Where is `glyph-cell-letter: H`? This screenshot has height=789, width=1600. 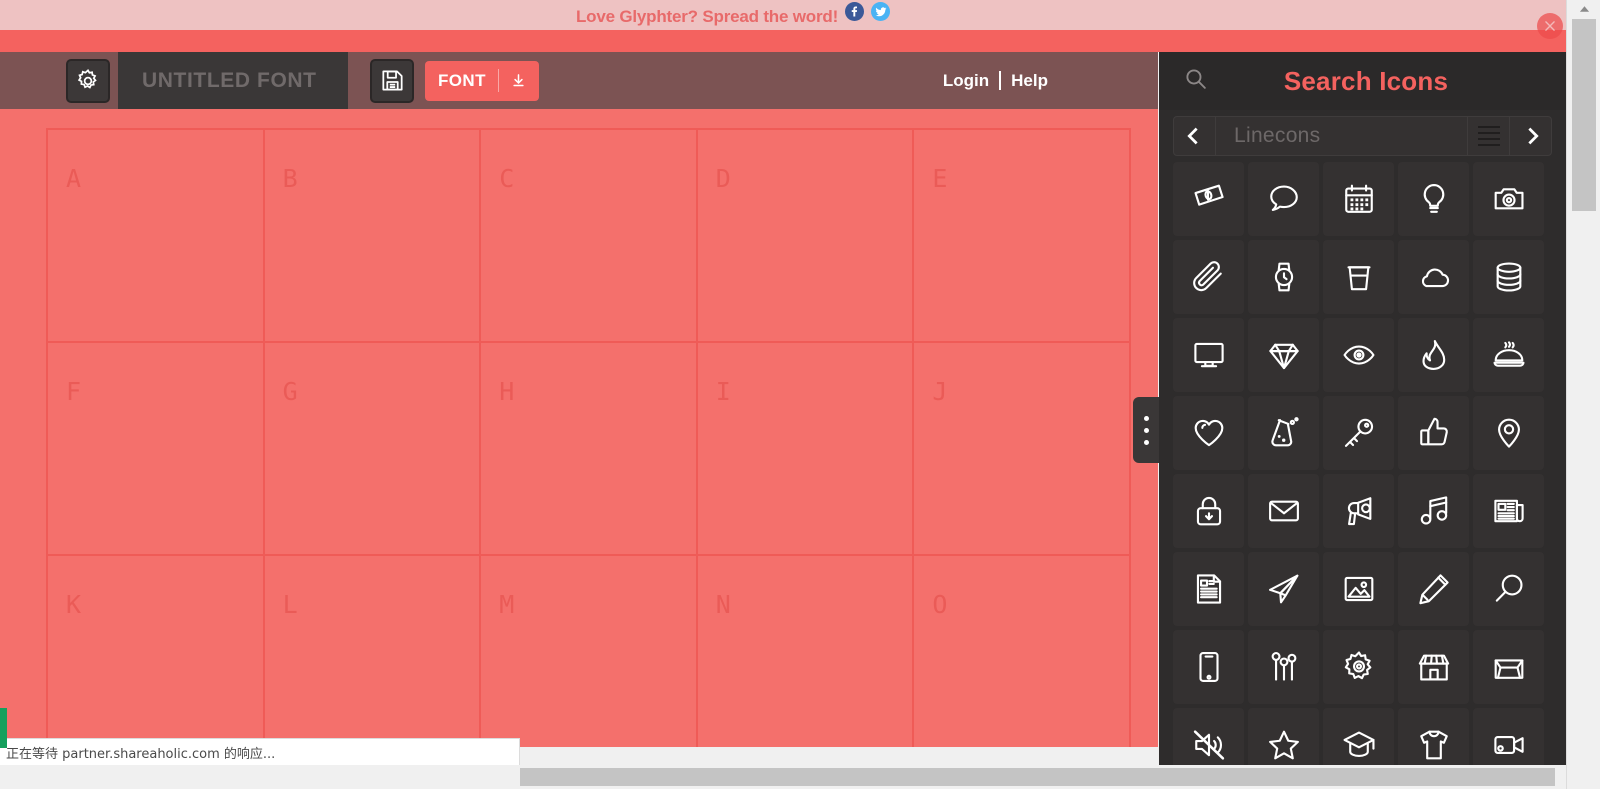 glyph-cell-letter: H is located at coordinates (507, 391).